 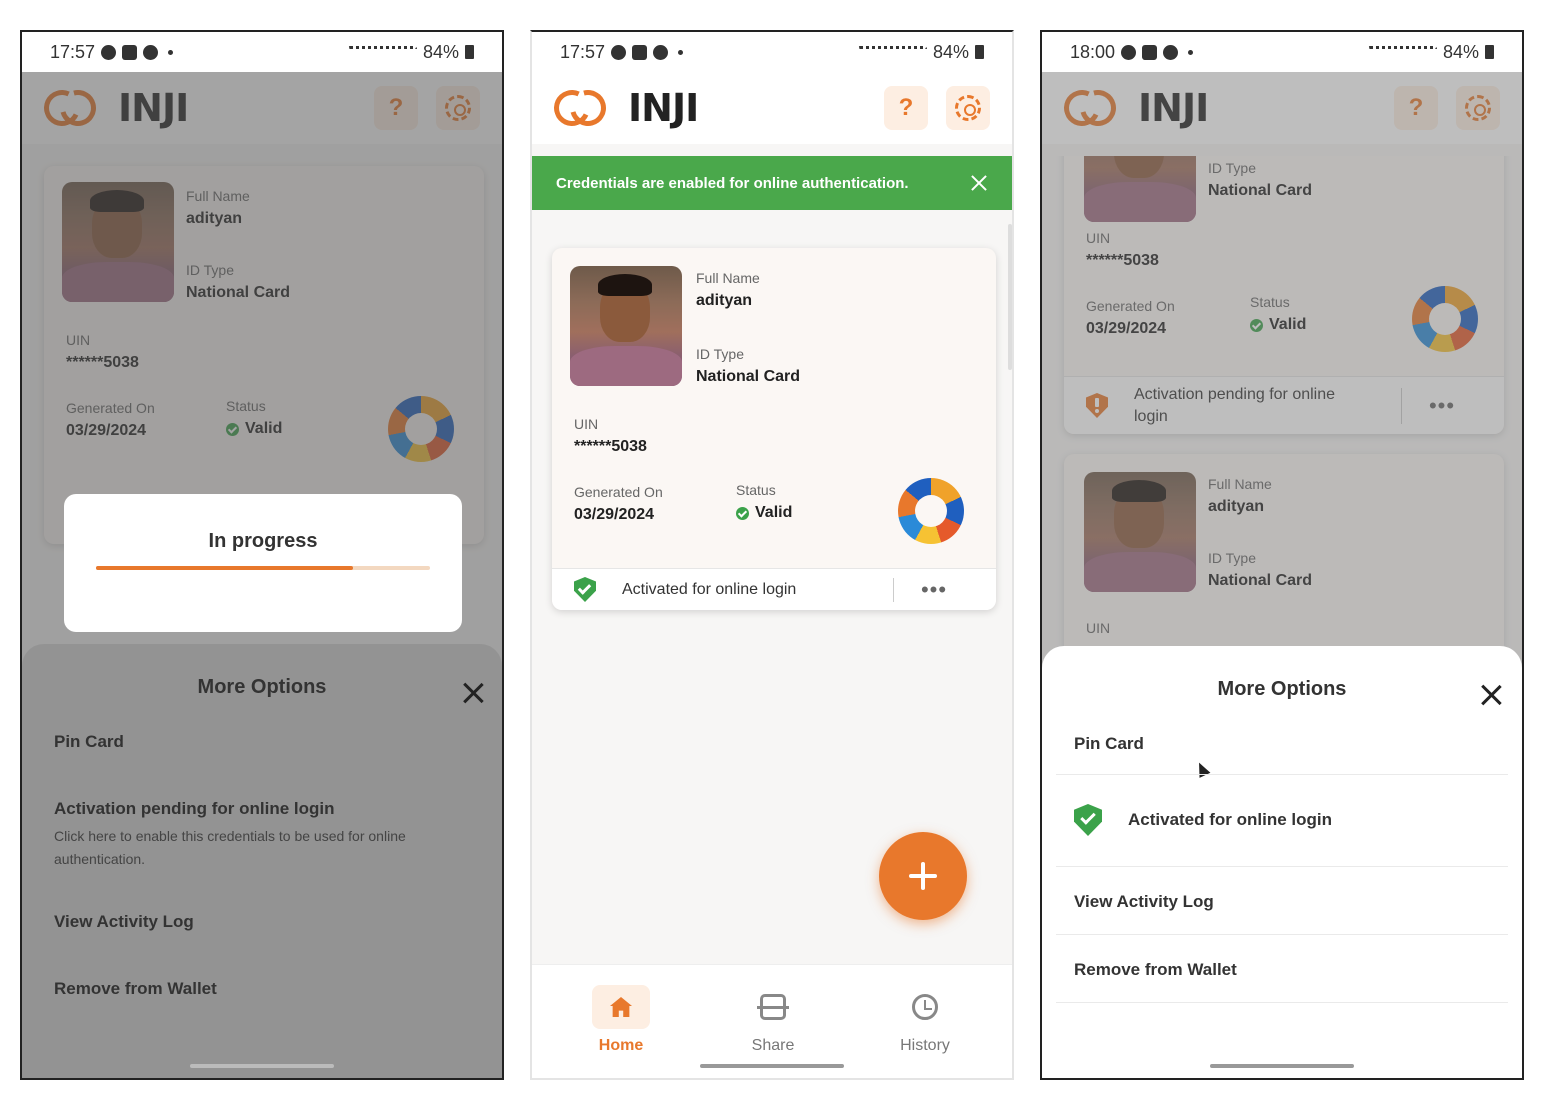 I want to click on credential-photo, so click(x=626, y=326).